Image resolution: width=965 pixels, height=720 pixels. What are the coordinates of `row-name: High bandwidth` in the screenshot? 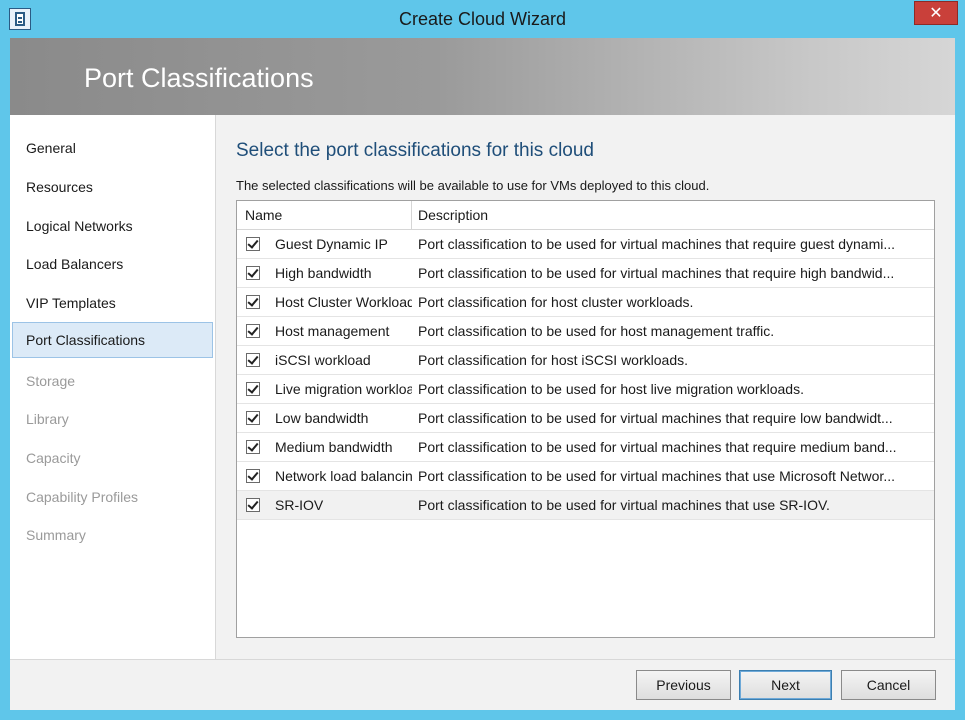 It's located at (323, 273).